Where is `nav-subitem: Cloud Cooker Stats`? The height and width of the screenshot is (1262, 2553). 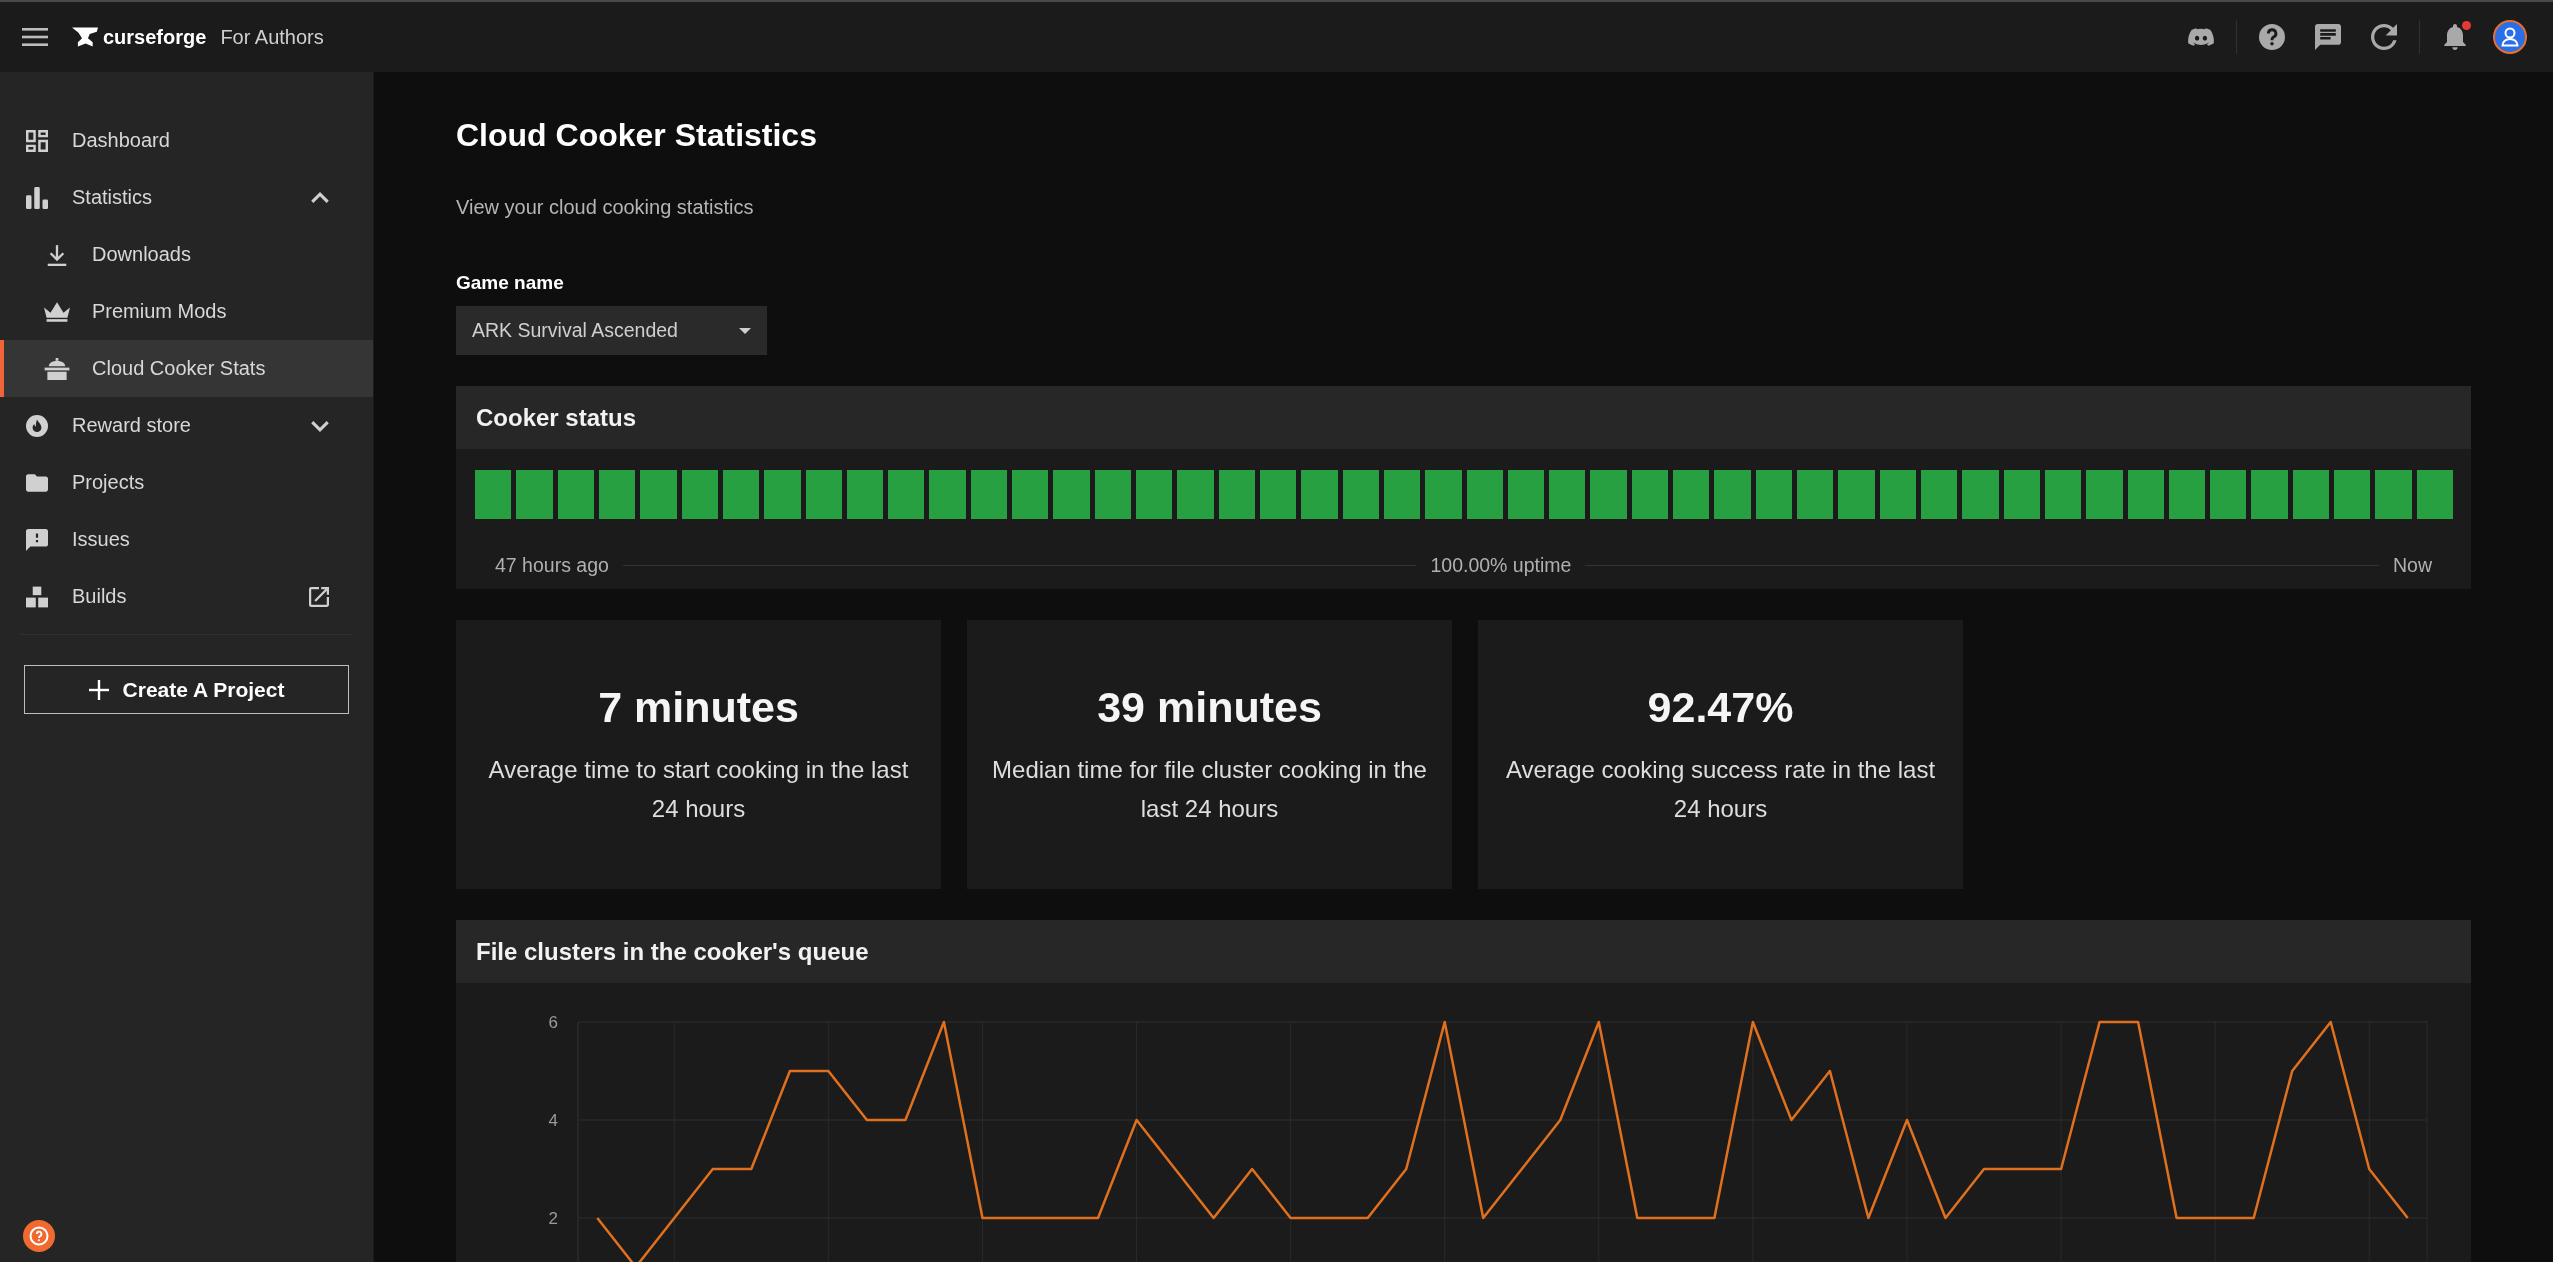 nav-subitem: Cloud Cooker Stats is located at coordinates (186, 368).